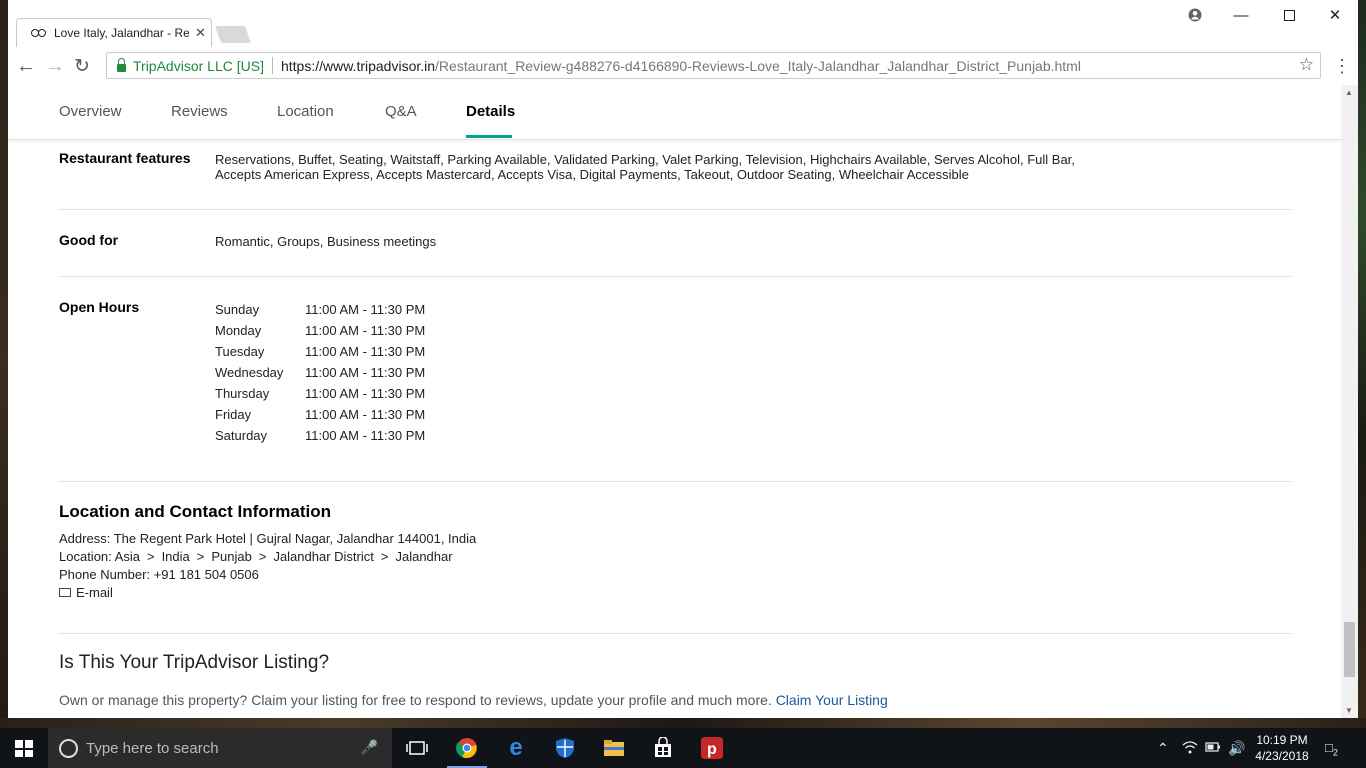 The width and height of the screenshot is (1366, 768). Describe the element at coordinates (1306, 65) in the screenshot. I see `bookmark-star-icon: ☆` at that location.